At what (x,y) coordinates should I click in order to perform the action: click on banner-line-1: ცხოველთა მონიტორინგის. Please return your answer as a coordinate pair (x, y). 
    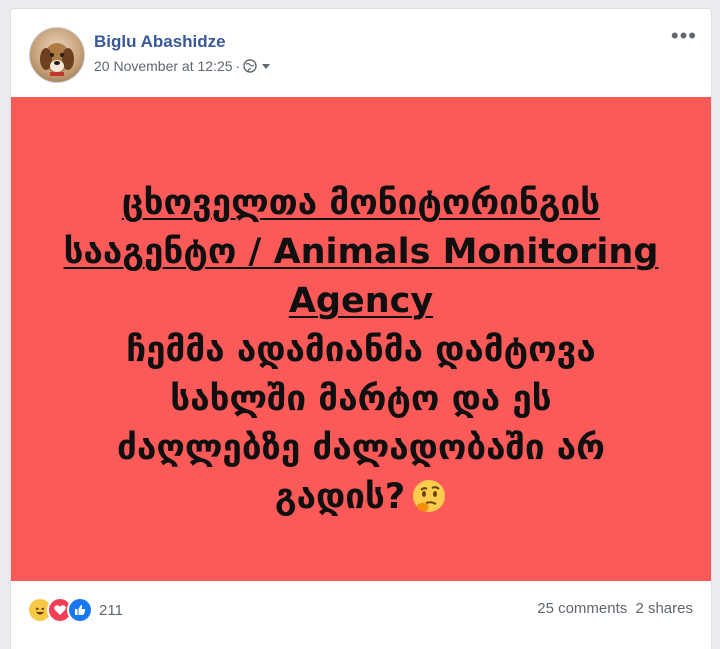
    Looking at the image, I should click on (361, 203).